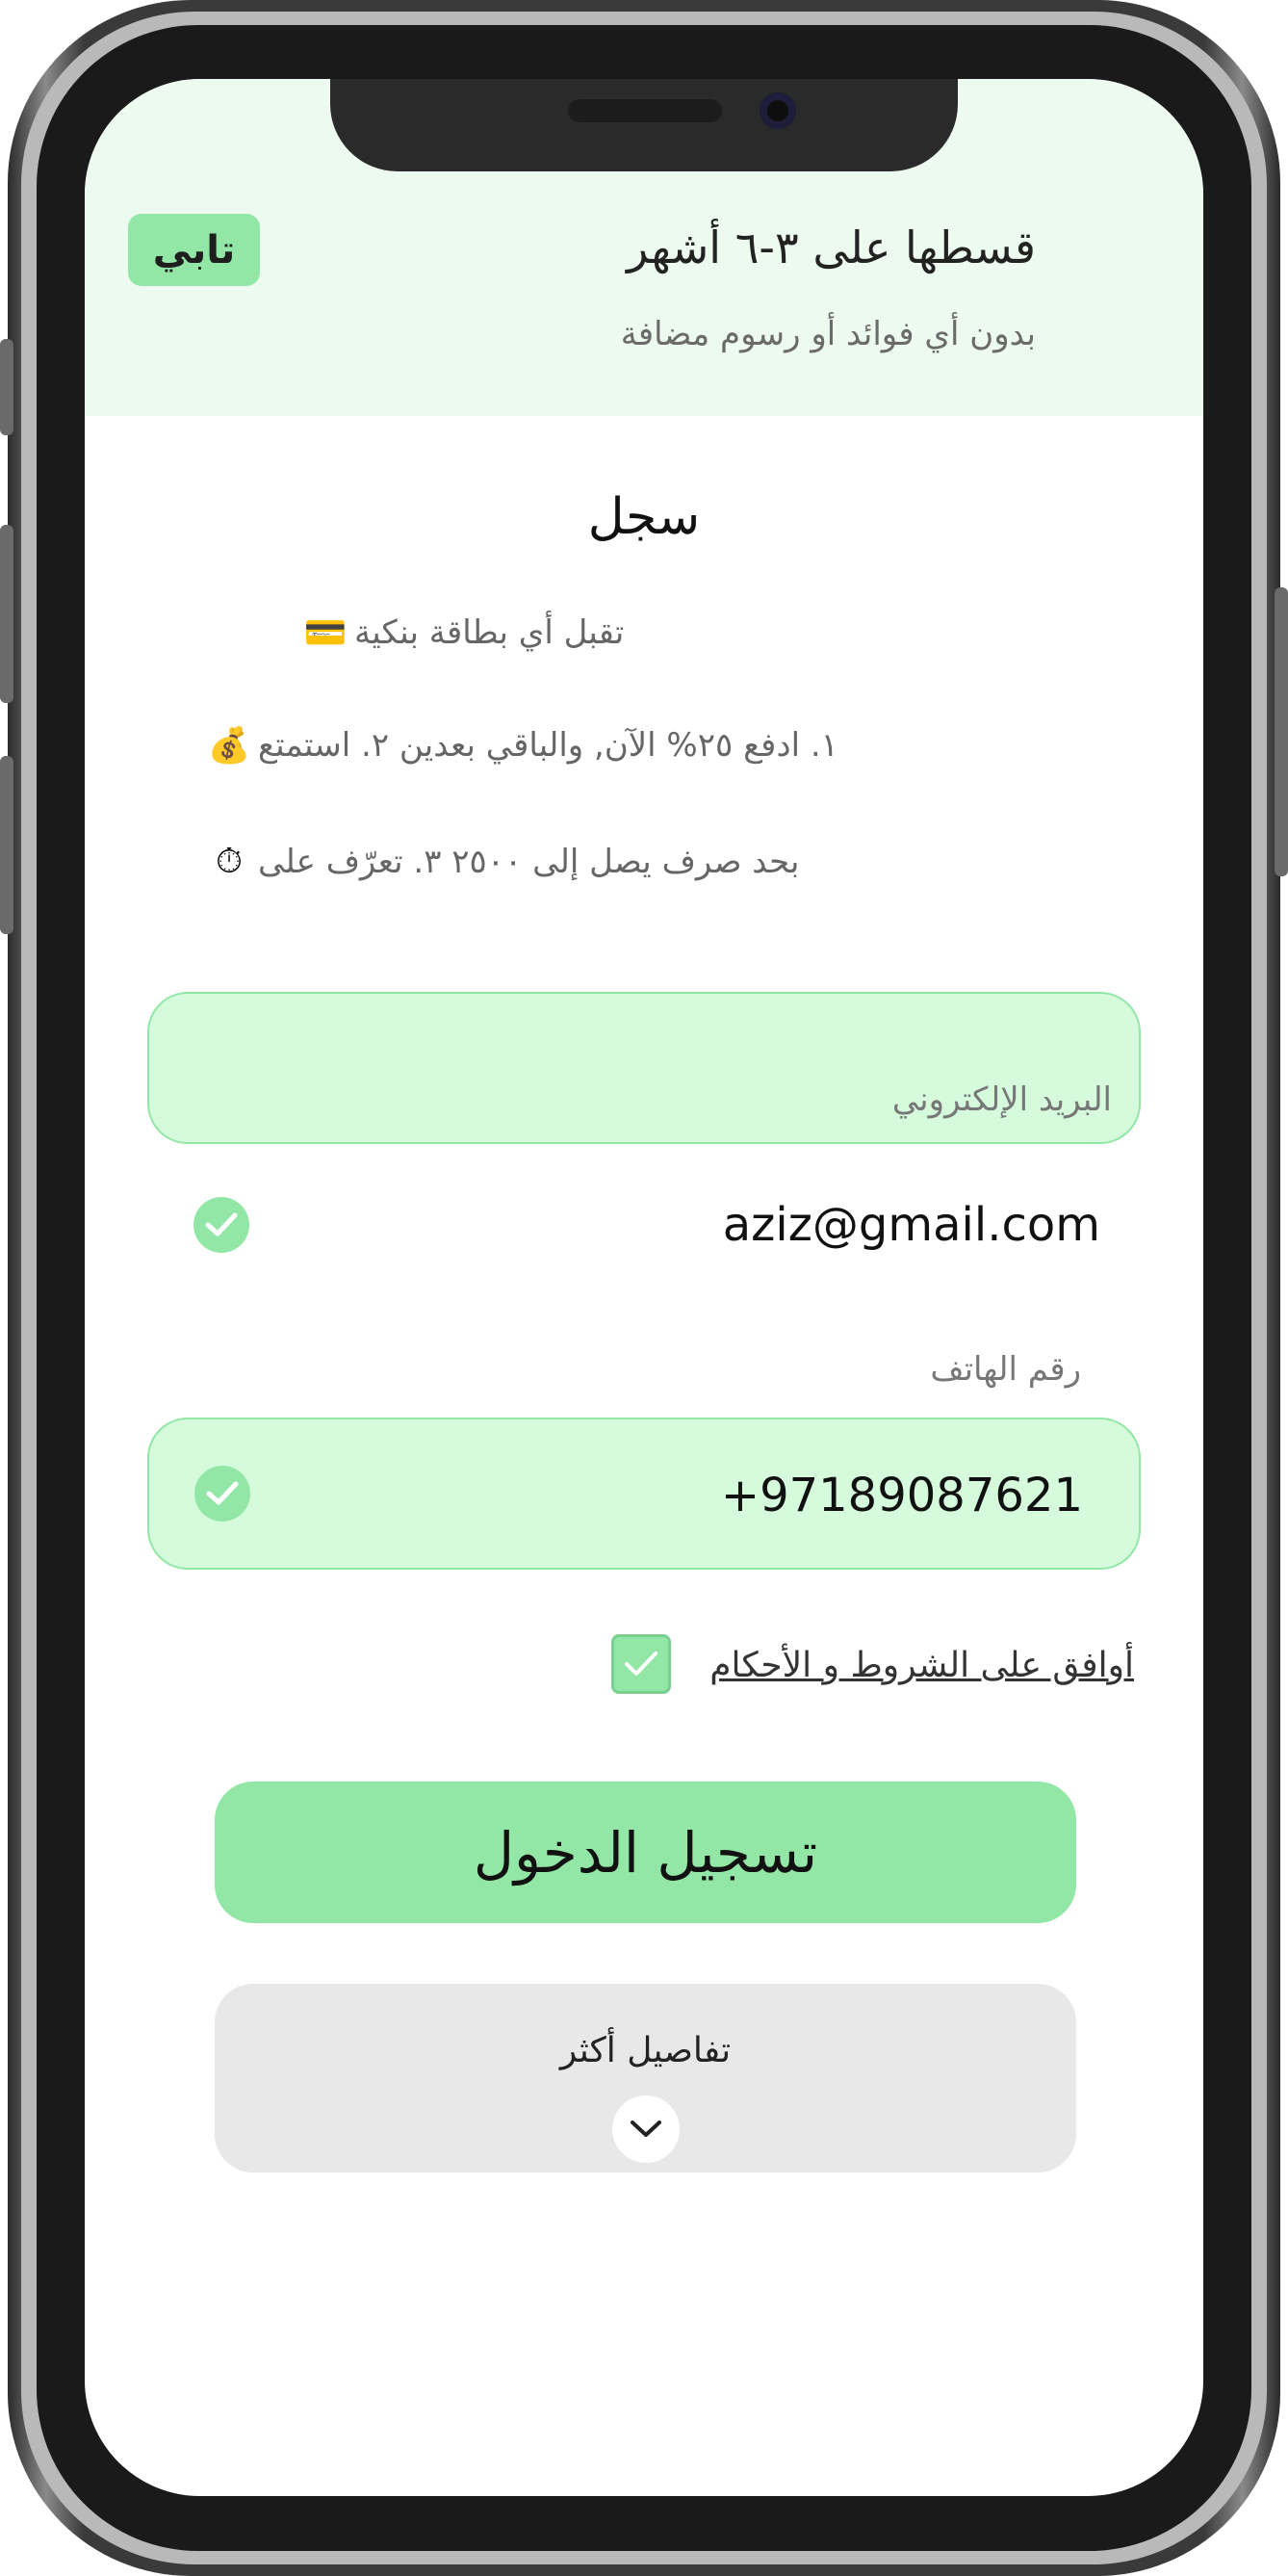 This screenshot has height=2576, width=1288. I want to click on tabby-logo: تابي, so click(194, 250).